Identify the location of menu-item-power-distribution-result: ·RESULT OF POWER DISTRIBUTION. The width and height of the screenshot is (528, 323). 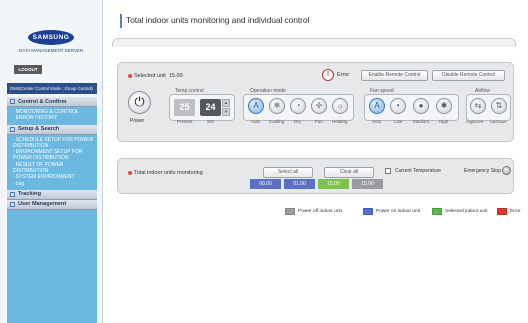
(52, 168).